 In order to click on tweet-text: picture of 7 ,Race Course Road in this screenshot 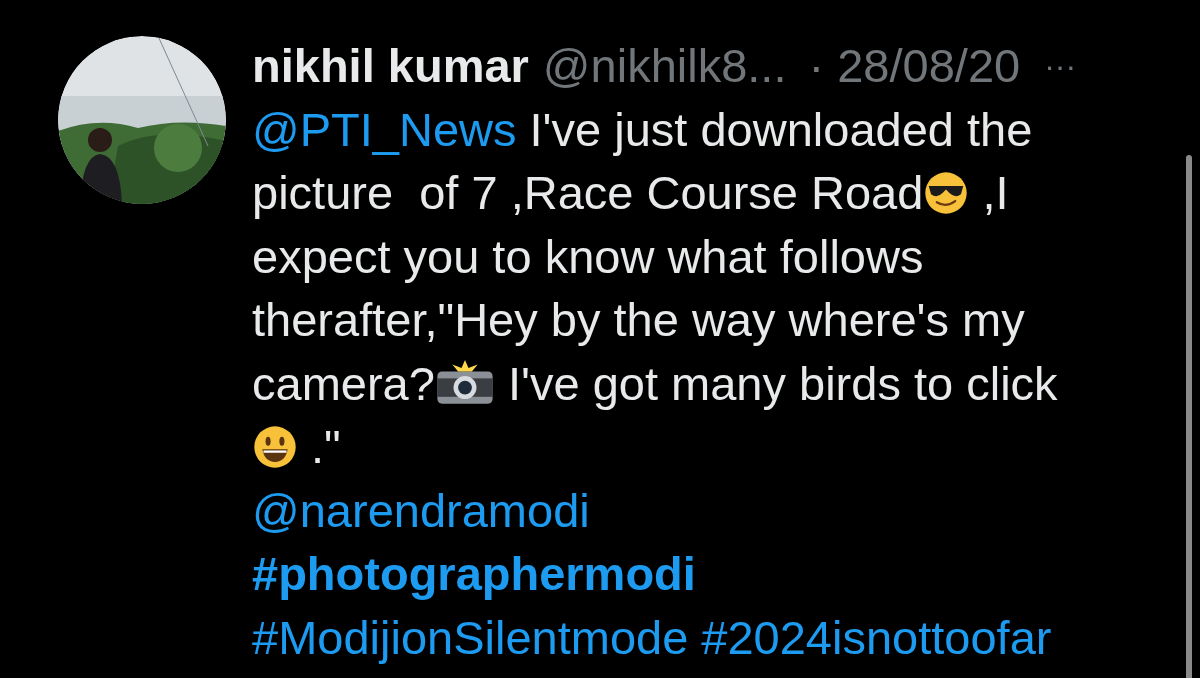, I will do `click(588, 193)`.